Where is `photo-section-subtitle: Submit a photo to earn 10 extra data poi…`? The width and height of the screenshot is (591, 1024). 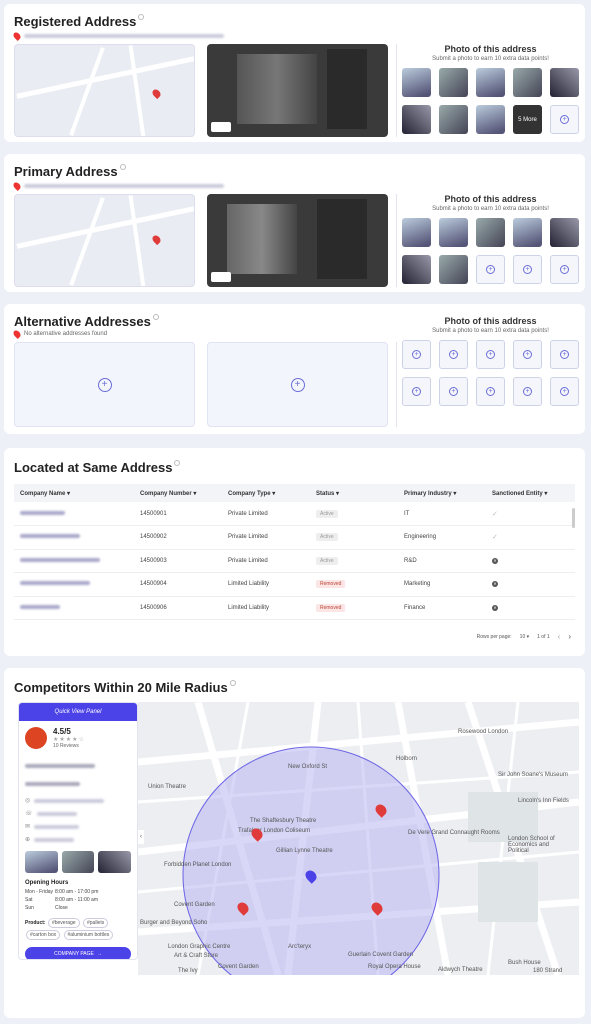 photo-section-subtitle: Submit a photo to earn 10 extra data poi… is located at coordinates (490, 331).